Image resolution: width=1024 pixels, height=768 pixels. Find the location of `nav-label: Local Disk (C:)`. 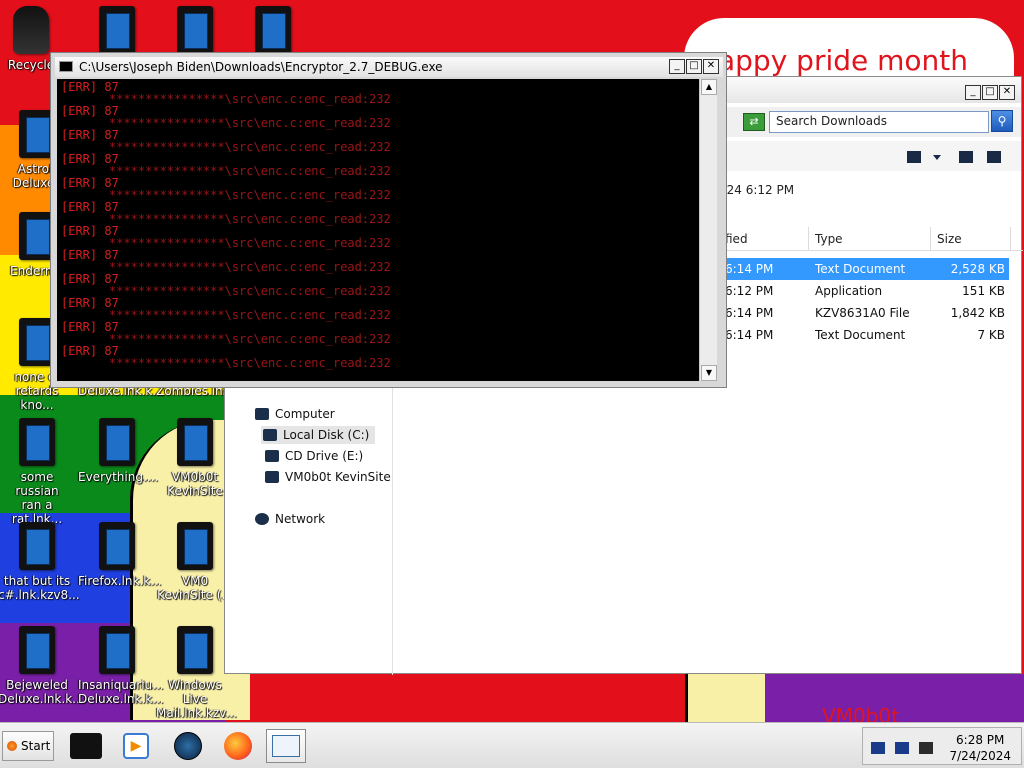

nav-label: Local Disk (C:) is located at coordinates (326, 435).